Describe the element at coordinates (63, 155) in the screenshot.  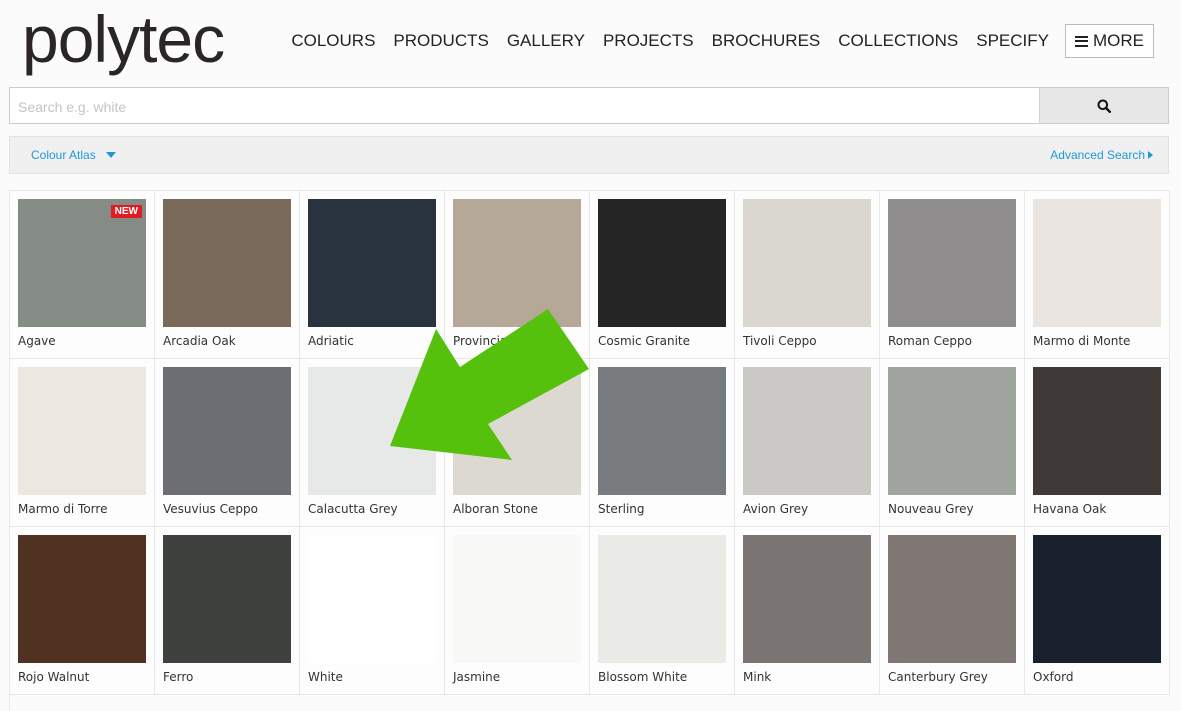
I see `colour-atlas-label: Colour Atlas` at that location.